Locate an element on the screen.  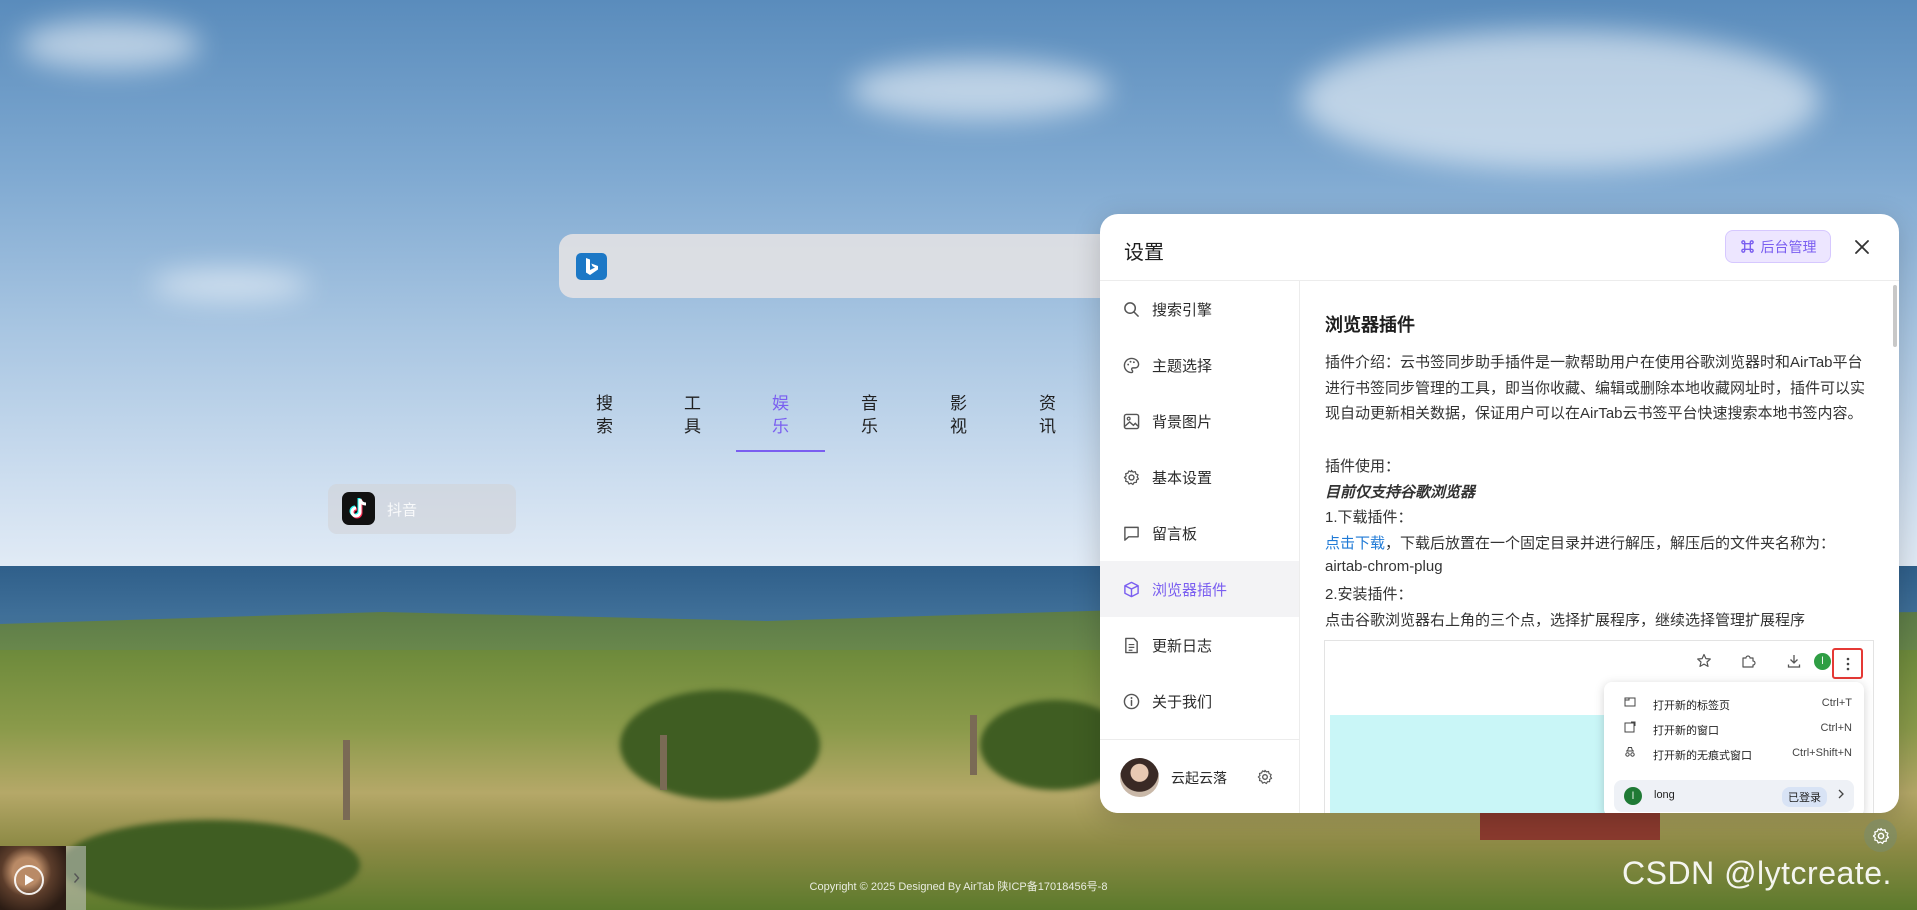
sidebar-item-changelog: 更新日志 is located at coordinates (1199, 645).